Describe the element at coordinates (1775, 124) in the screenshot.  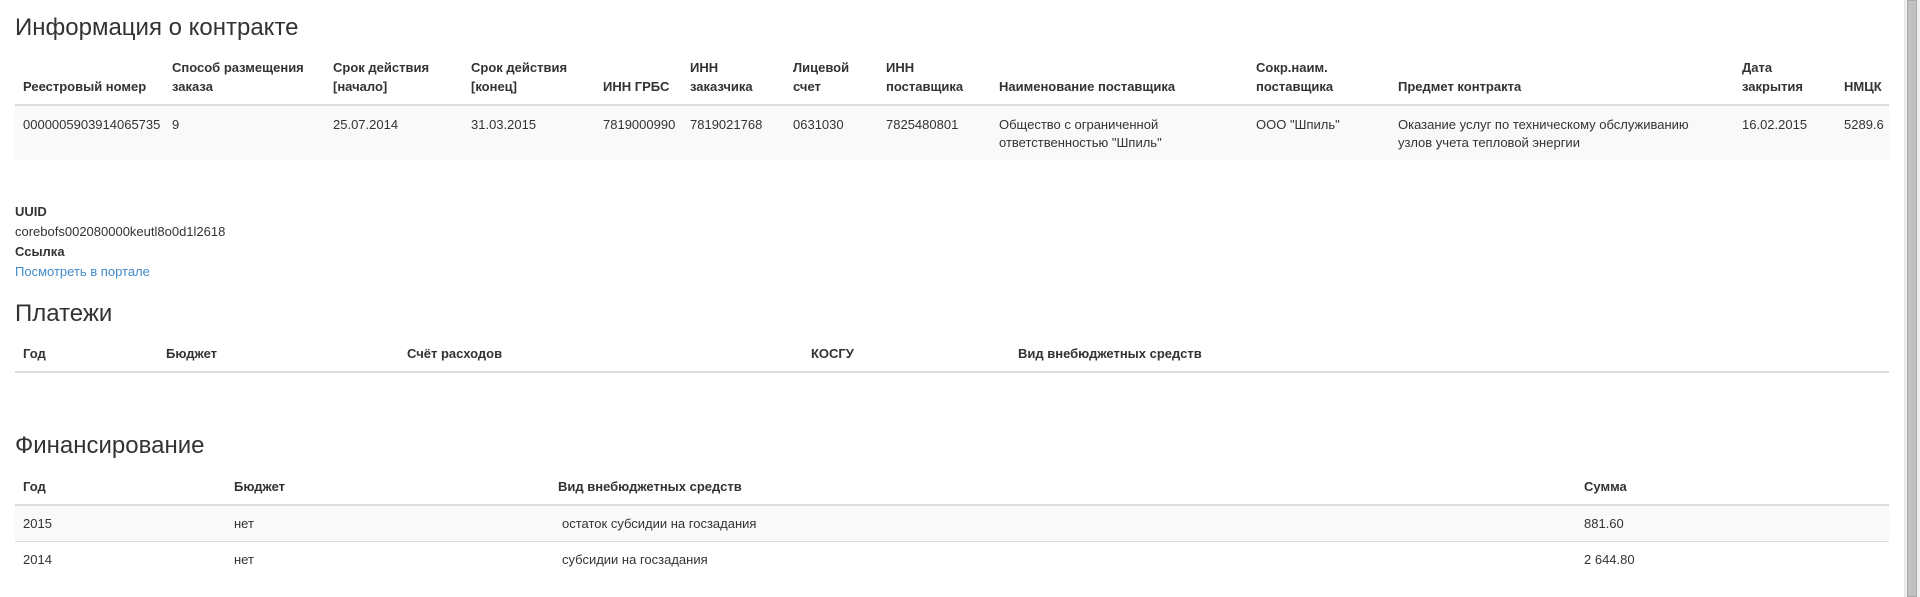
I see `cell-close-date: 16.02.2015` at that location.